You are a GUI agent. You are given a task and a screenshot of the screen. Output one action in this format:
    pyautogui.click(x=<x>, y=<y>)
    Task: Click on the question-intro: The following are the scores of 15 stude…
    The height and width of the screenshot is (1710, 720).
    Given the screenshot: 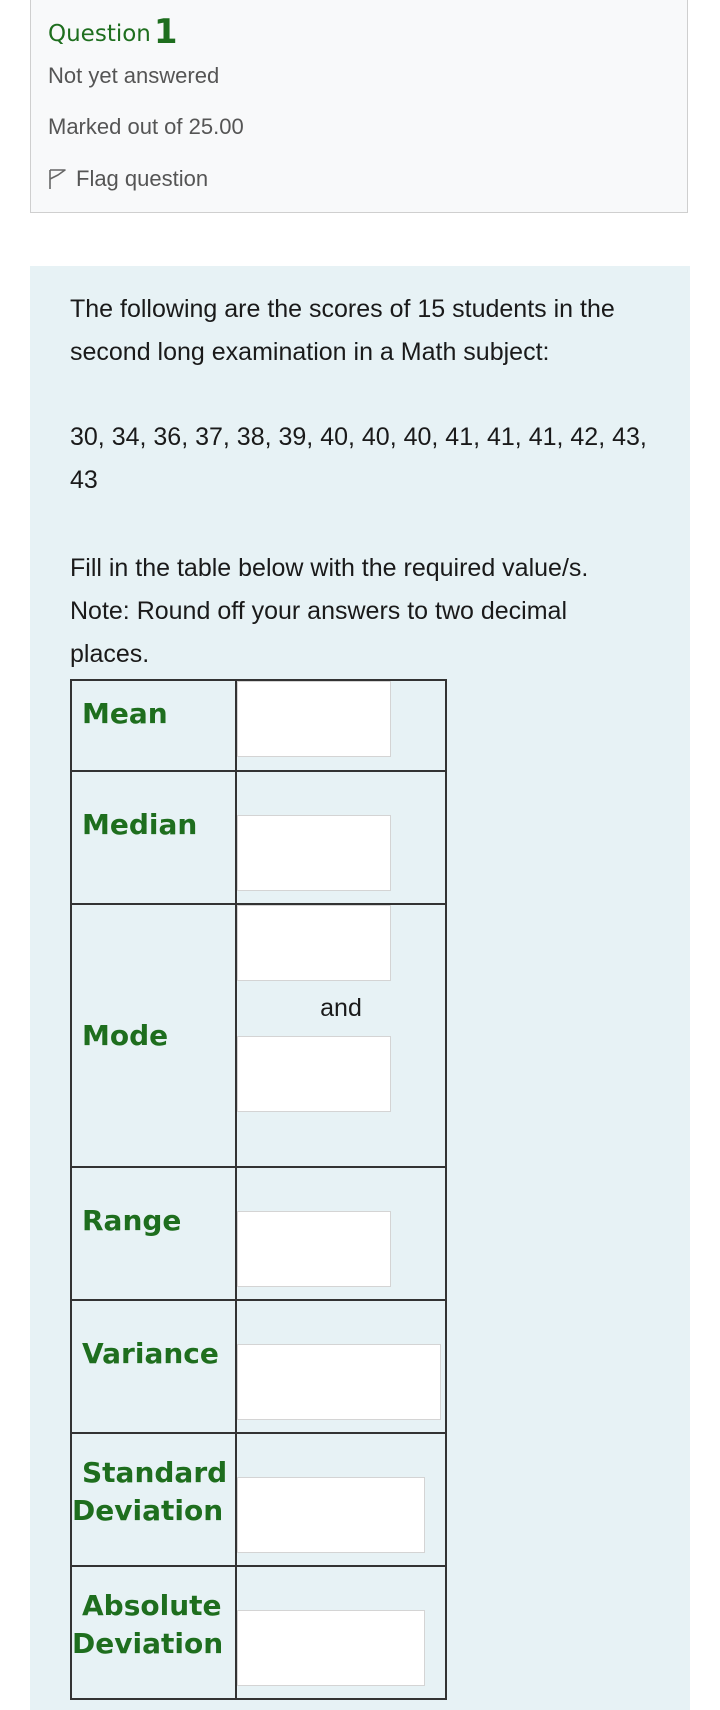 What is the action you would take?
    pyautogui.click(x=342, y=330)
    